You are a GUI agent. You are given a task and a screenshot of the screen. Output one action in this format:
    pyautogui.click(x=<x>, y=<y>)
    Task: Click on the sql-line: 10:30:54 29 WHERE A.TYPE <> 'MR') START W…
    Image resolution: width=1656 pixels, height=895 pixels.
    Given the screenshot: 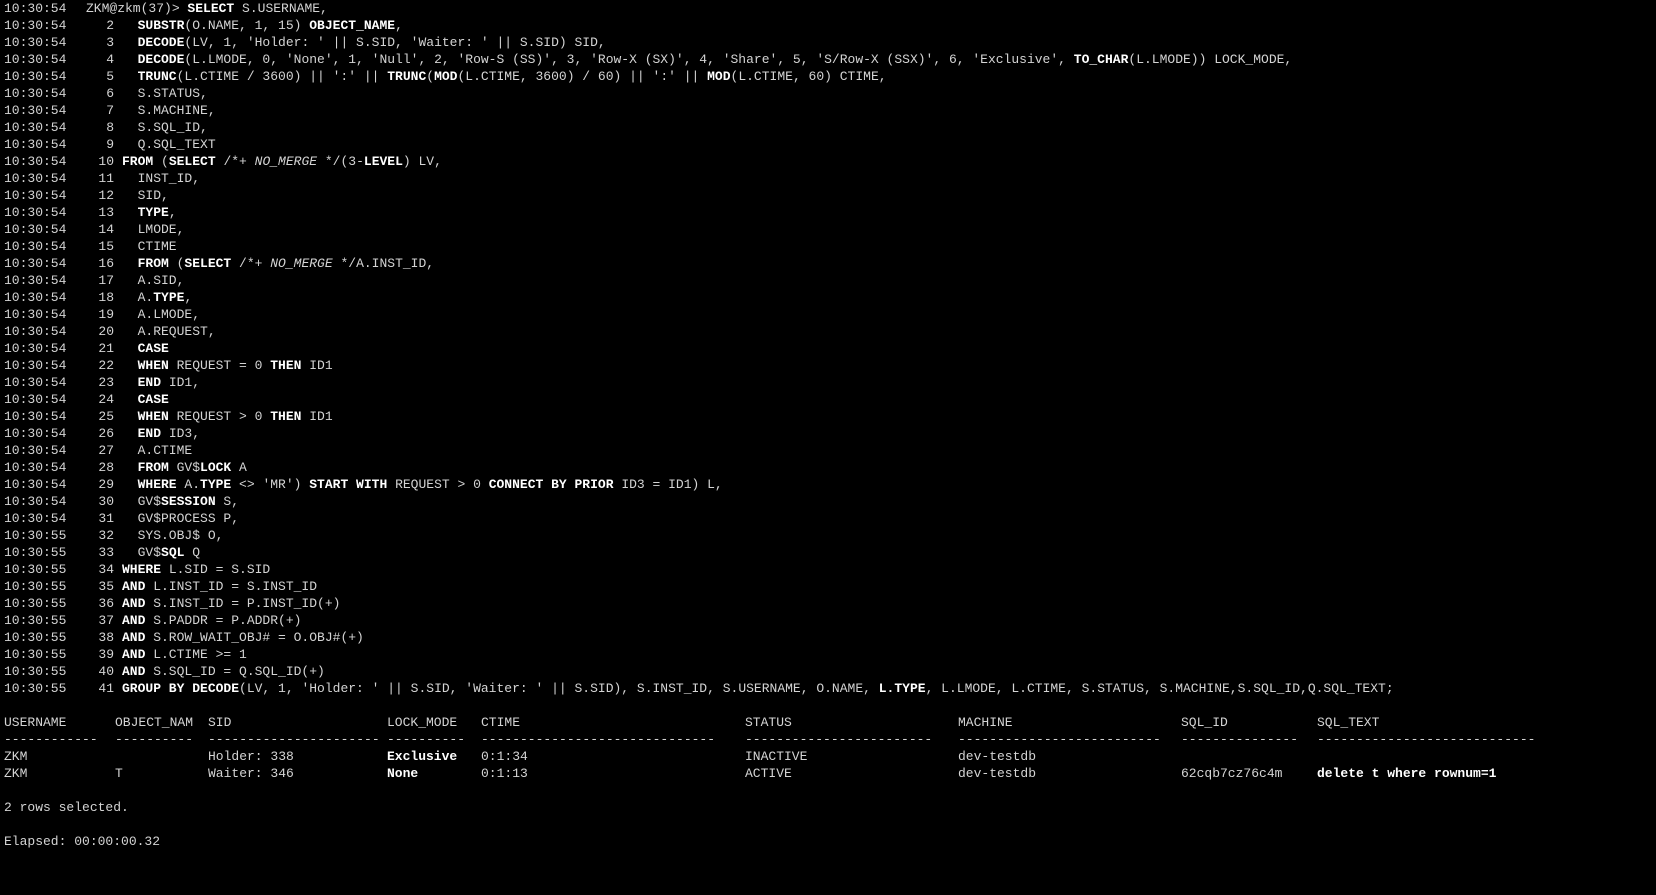 What is the action you would take?
    pyautogui.click(x=363, y=485)
    